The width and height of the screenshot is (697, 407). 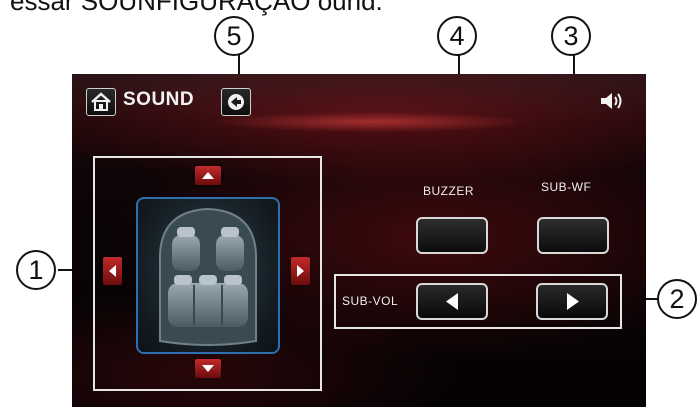 I want to click on callout-1: 1, so click(x=36, y=270).